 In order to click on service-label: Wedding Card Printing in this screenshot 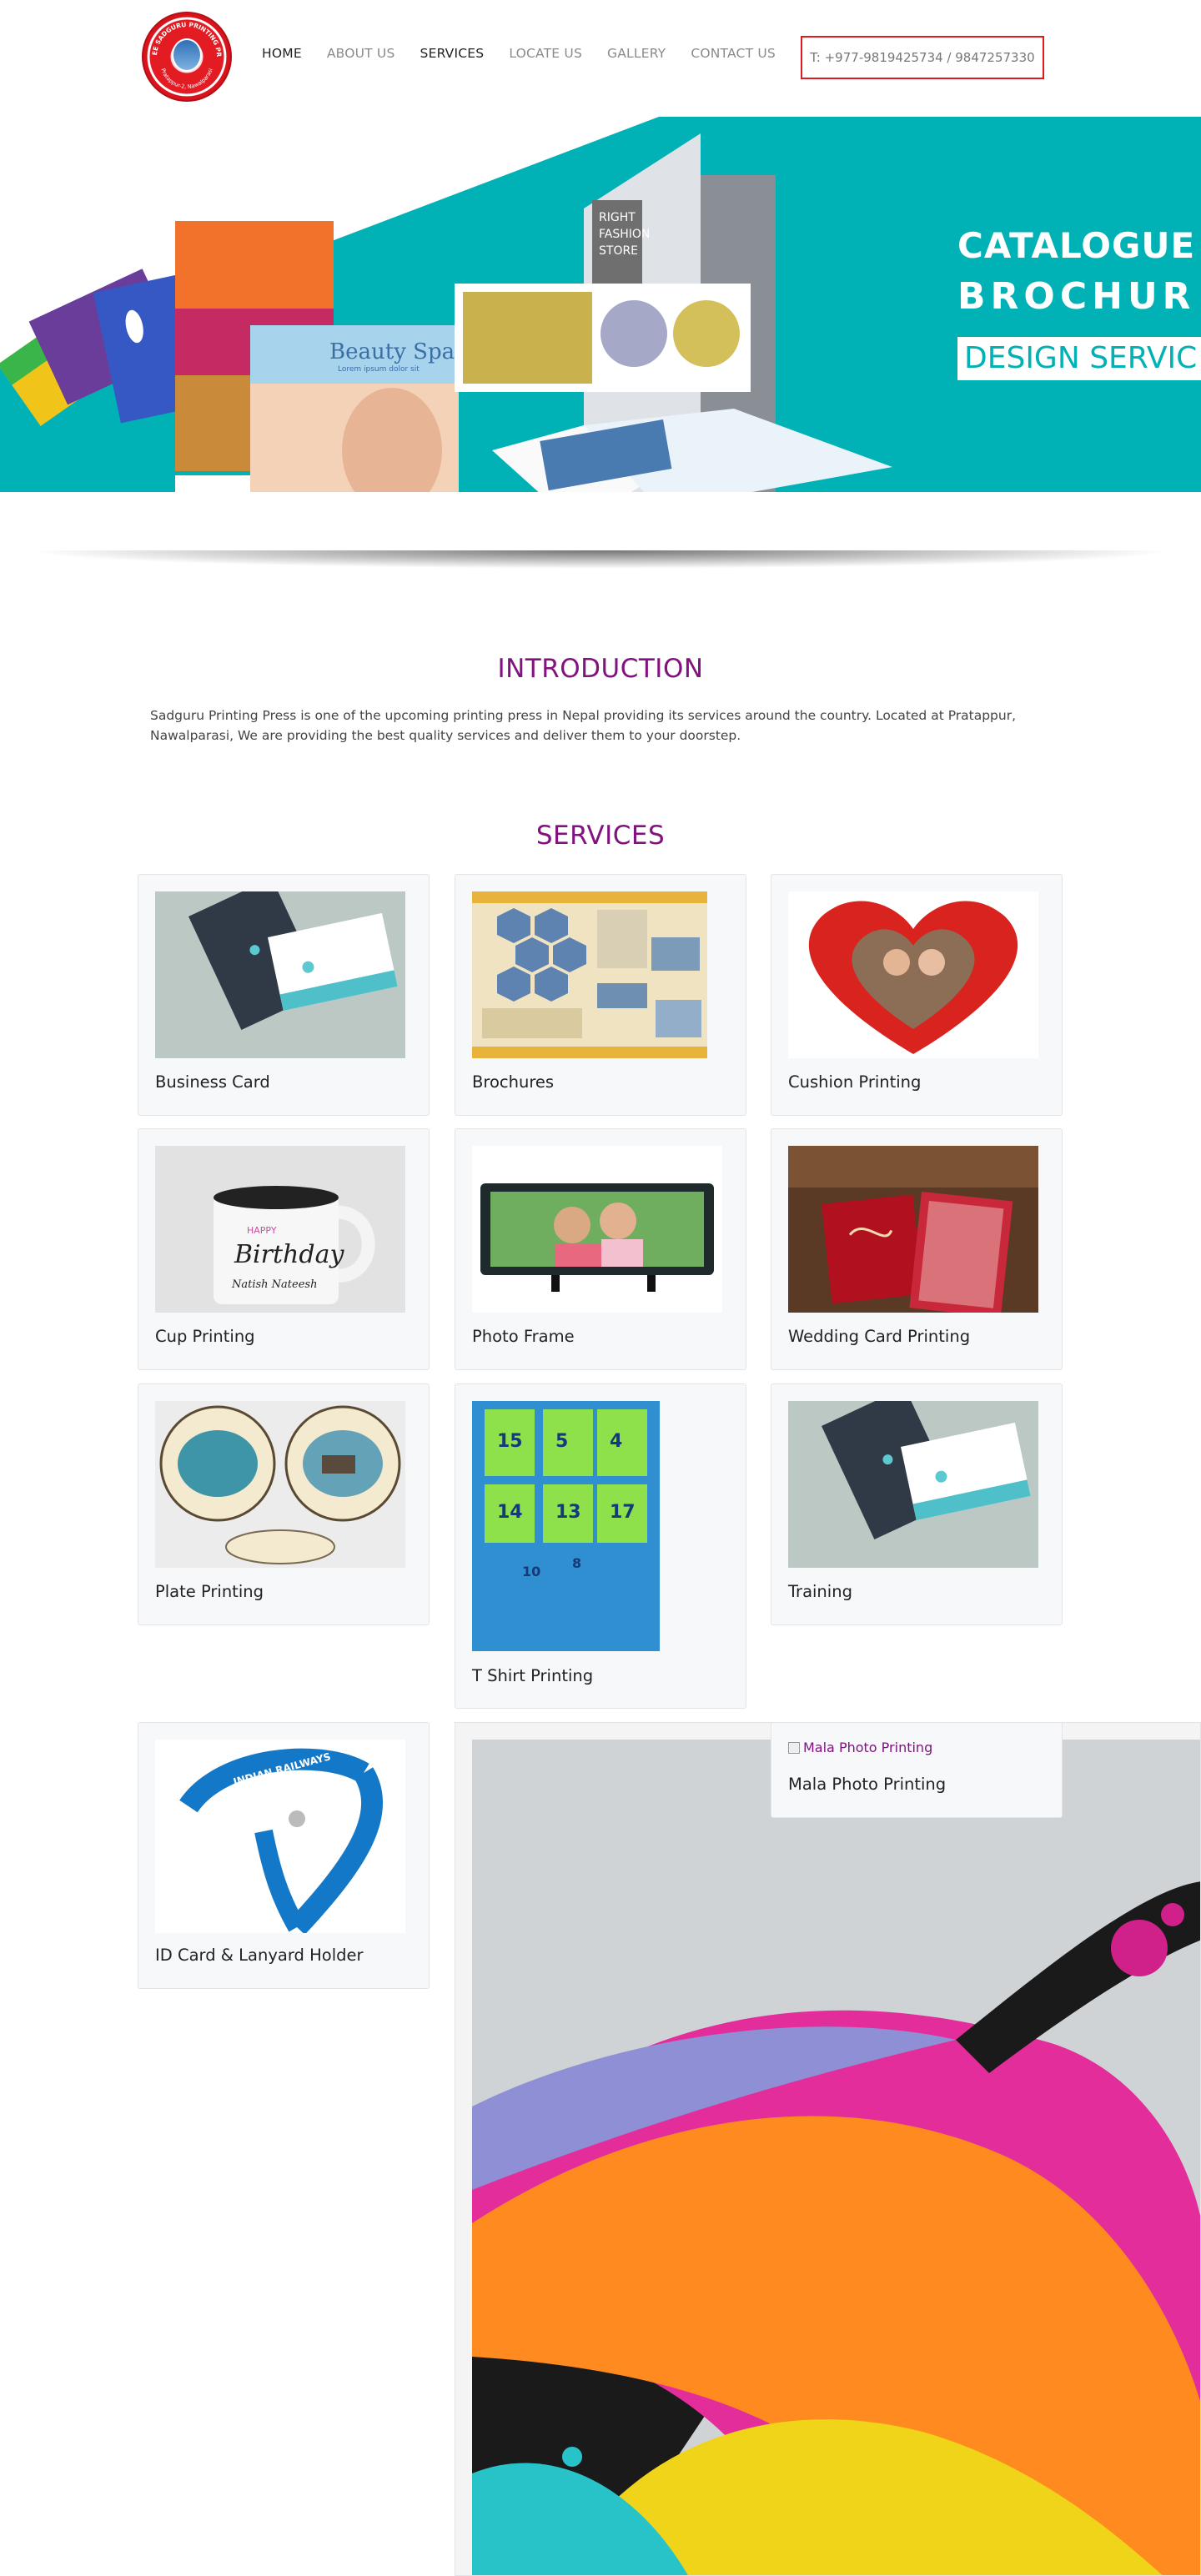, I will do `click(879, 1336)`.